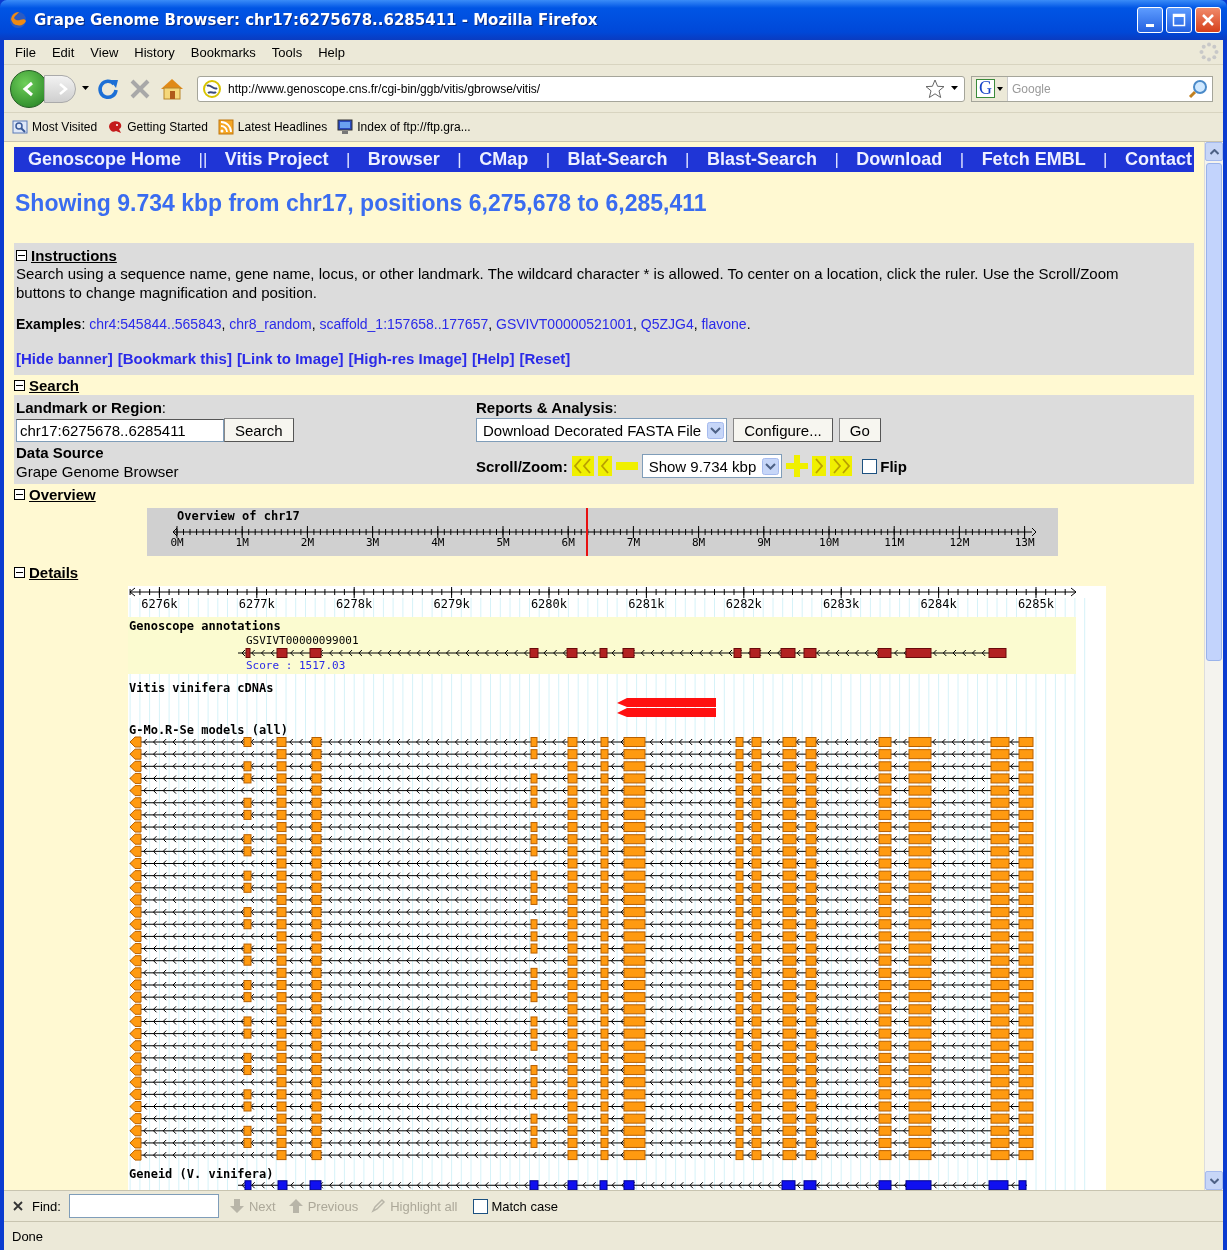 The height and width of the screenshot is (1250, 1227). Describe the element at coordinates (1179, 20) in the screenshot. I see `maximize-button` at that location.